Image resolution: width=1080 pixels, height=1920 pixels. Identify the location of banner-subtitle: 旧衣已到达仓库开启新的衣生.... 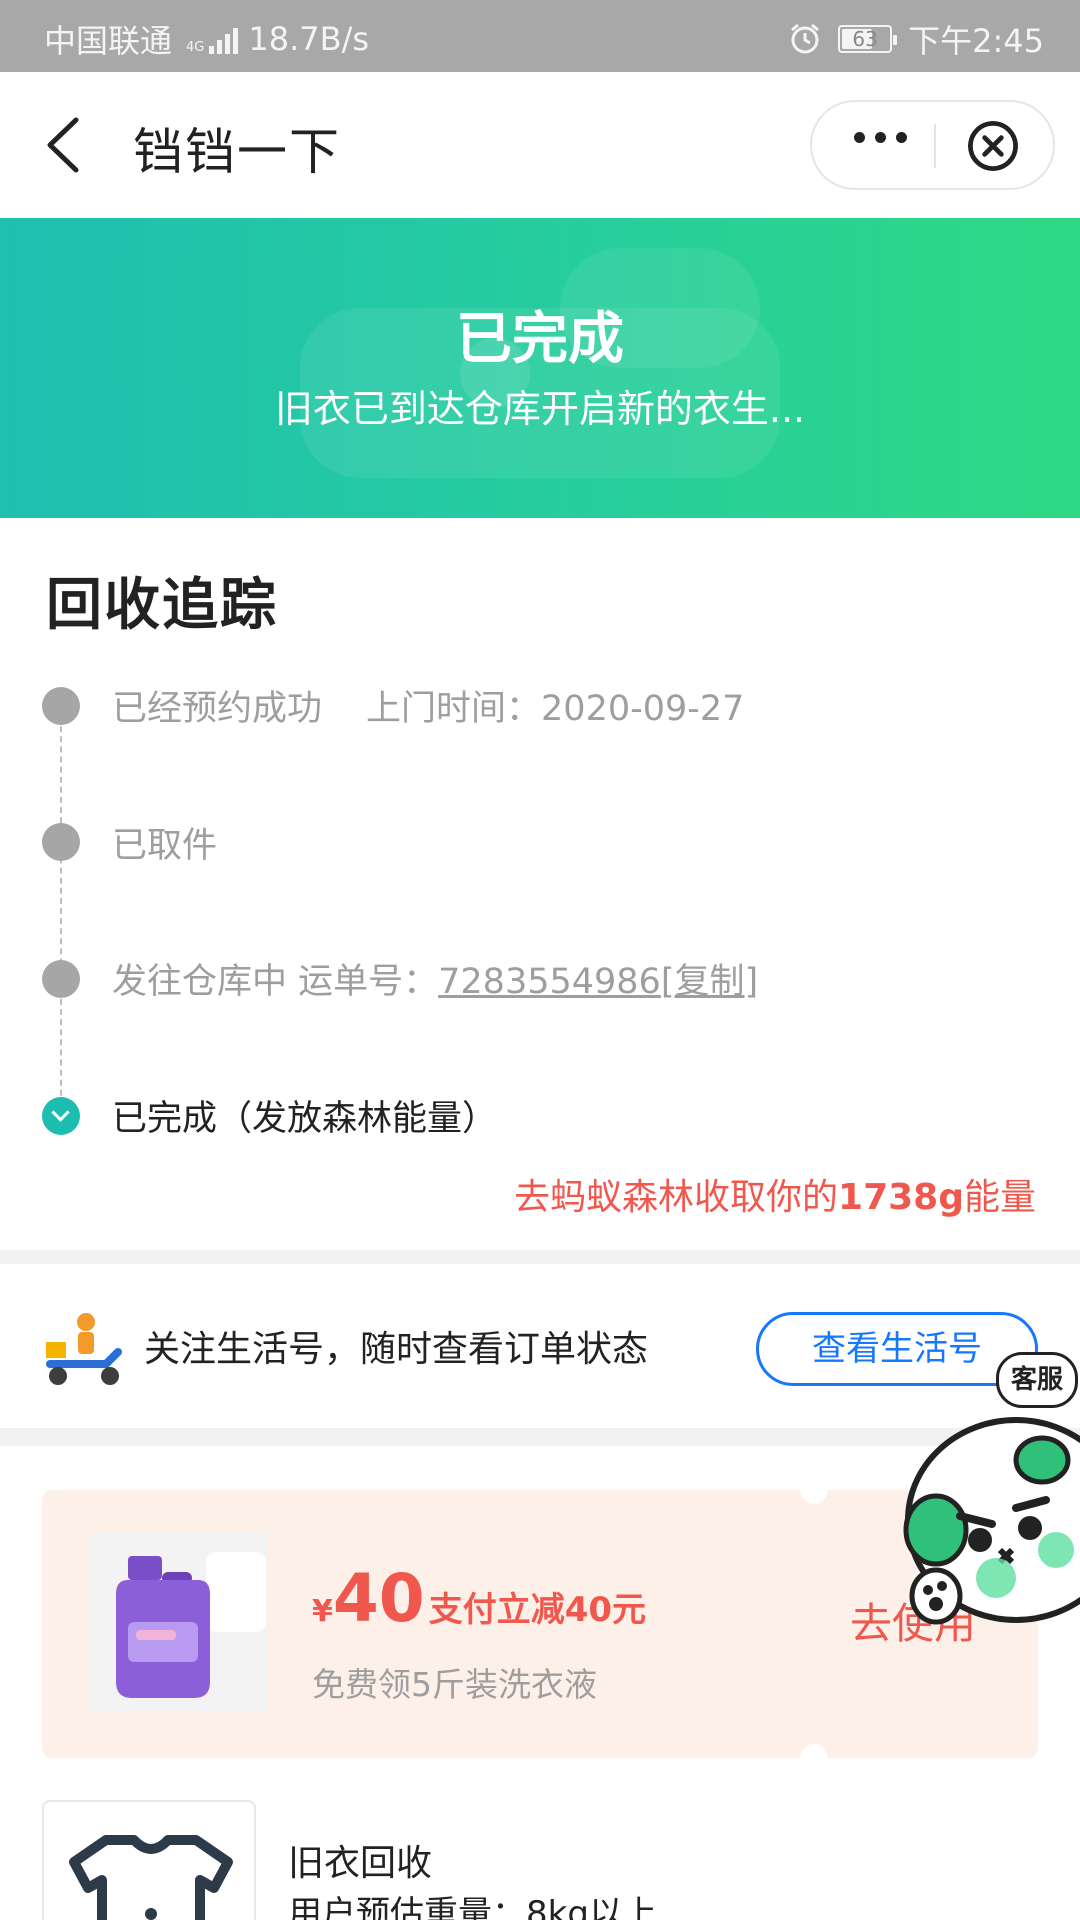
(540, 409).